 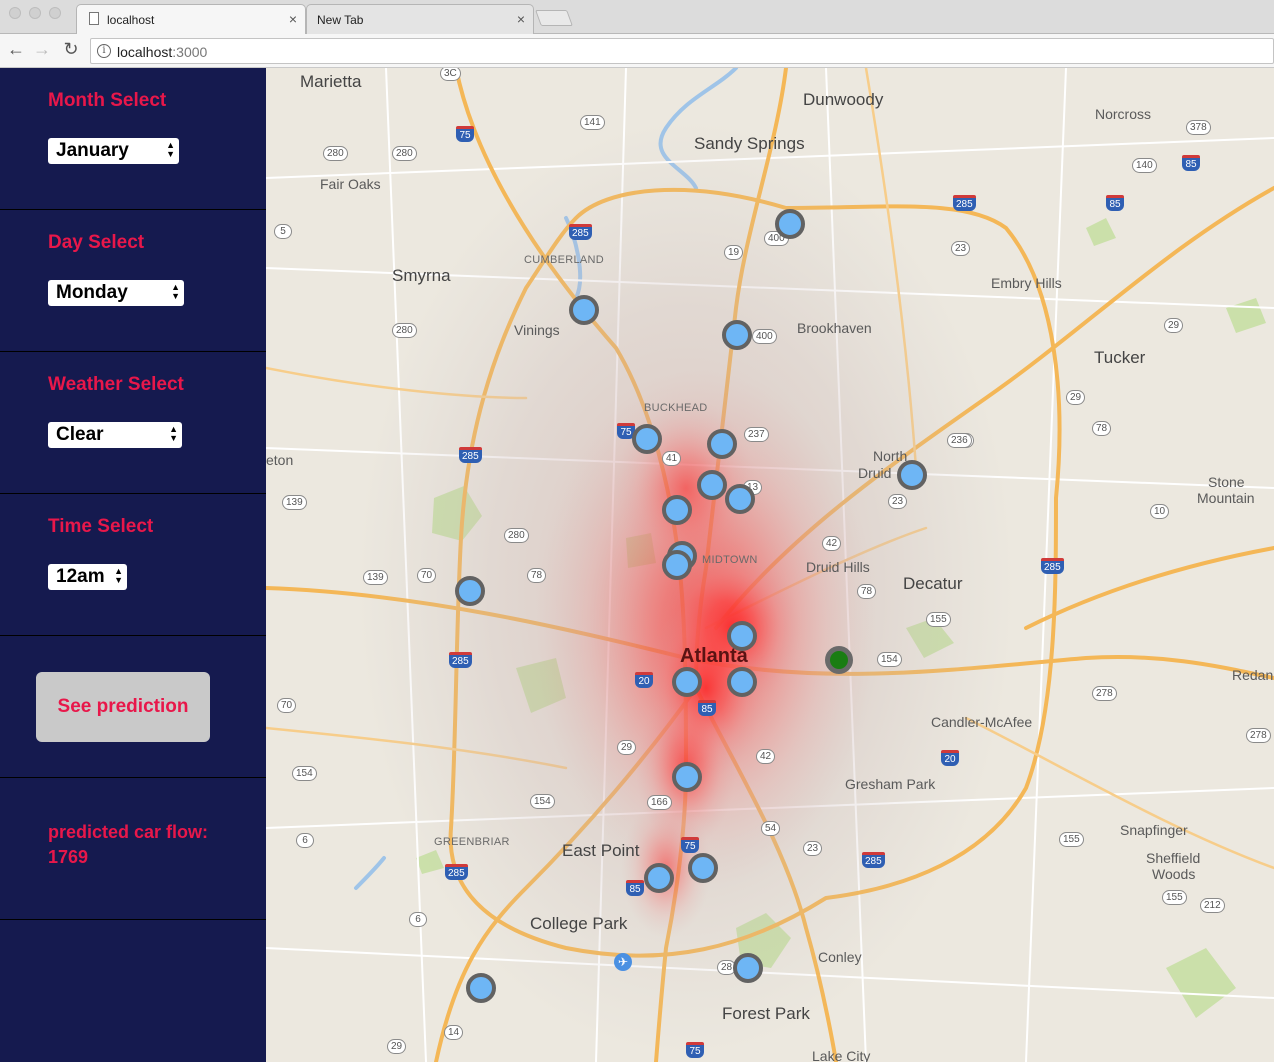 I want to click on weather-section: Weather Select Clear ▲ ▼, so click(x=133, y=423).